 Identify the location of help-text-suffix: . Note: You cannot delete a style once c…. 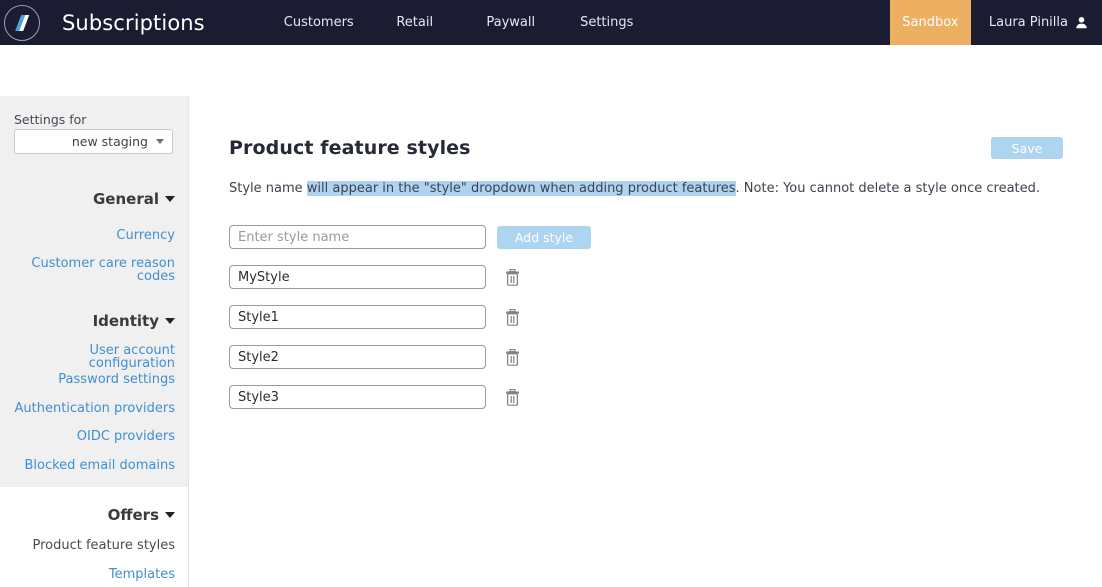
(888, 188).